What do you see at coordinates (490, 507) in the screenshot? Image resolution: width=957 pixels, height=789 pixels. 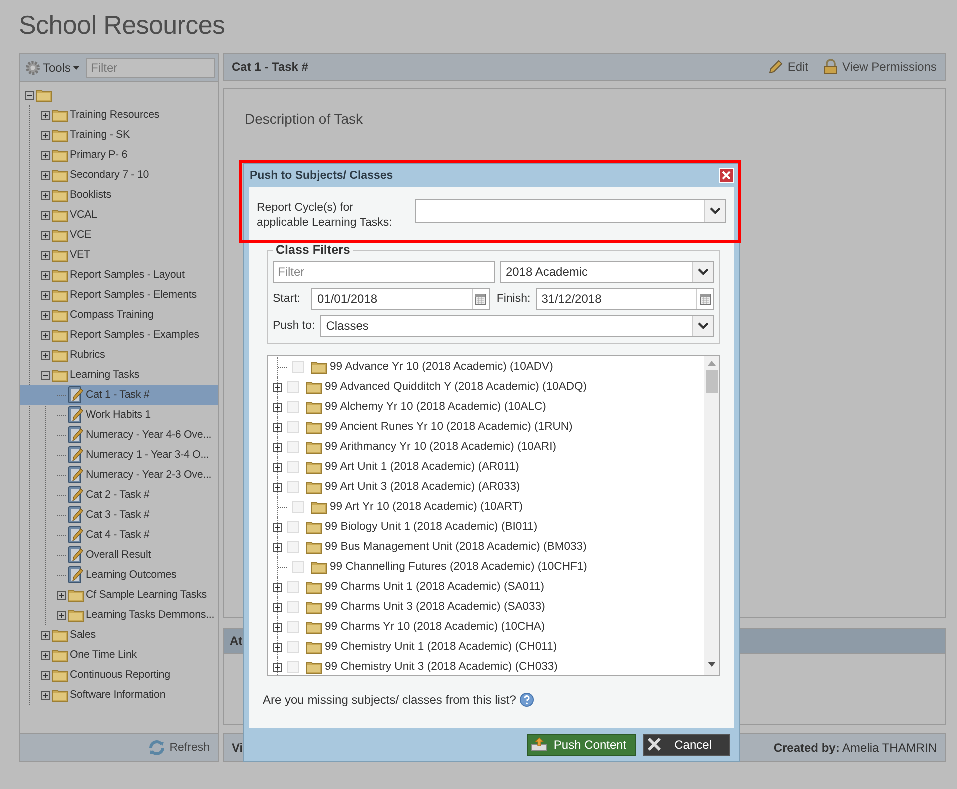 I see `class-item: 99 Art Yr 10 (2018 Academic) (10ART)` at bounding box center [490, 507].